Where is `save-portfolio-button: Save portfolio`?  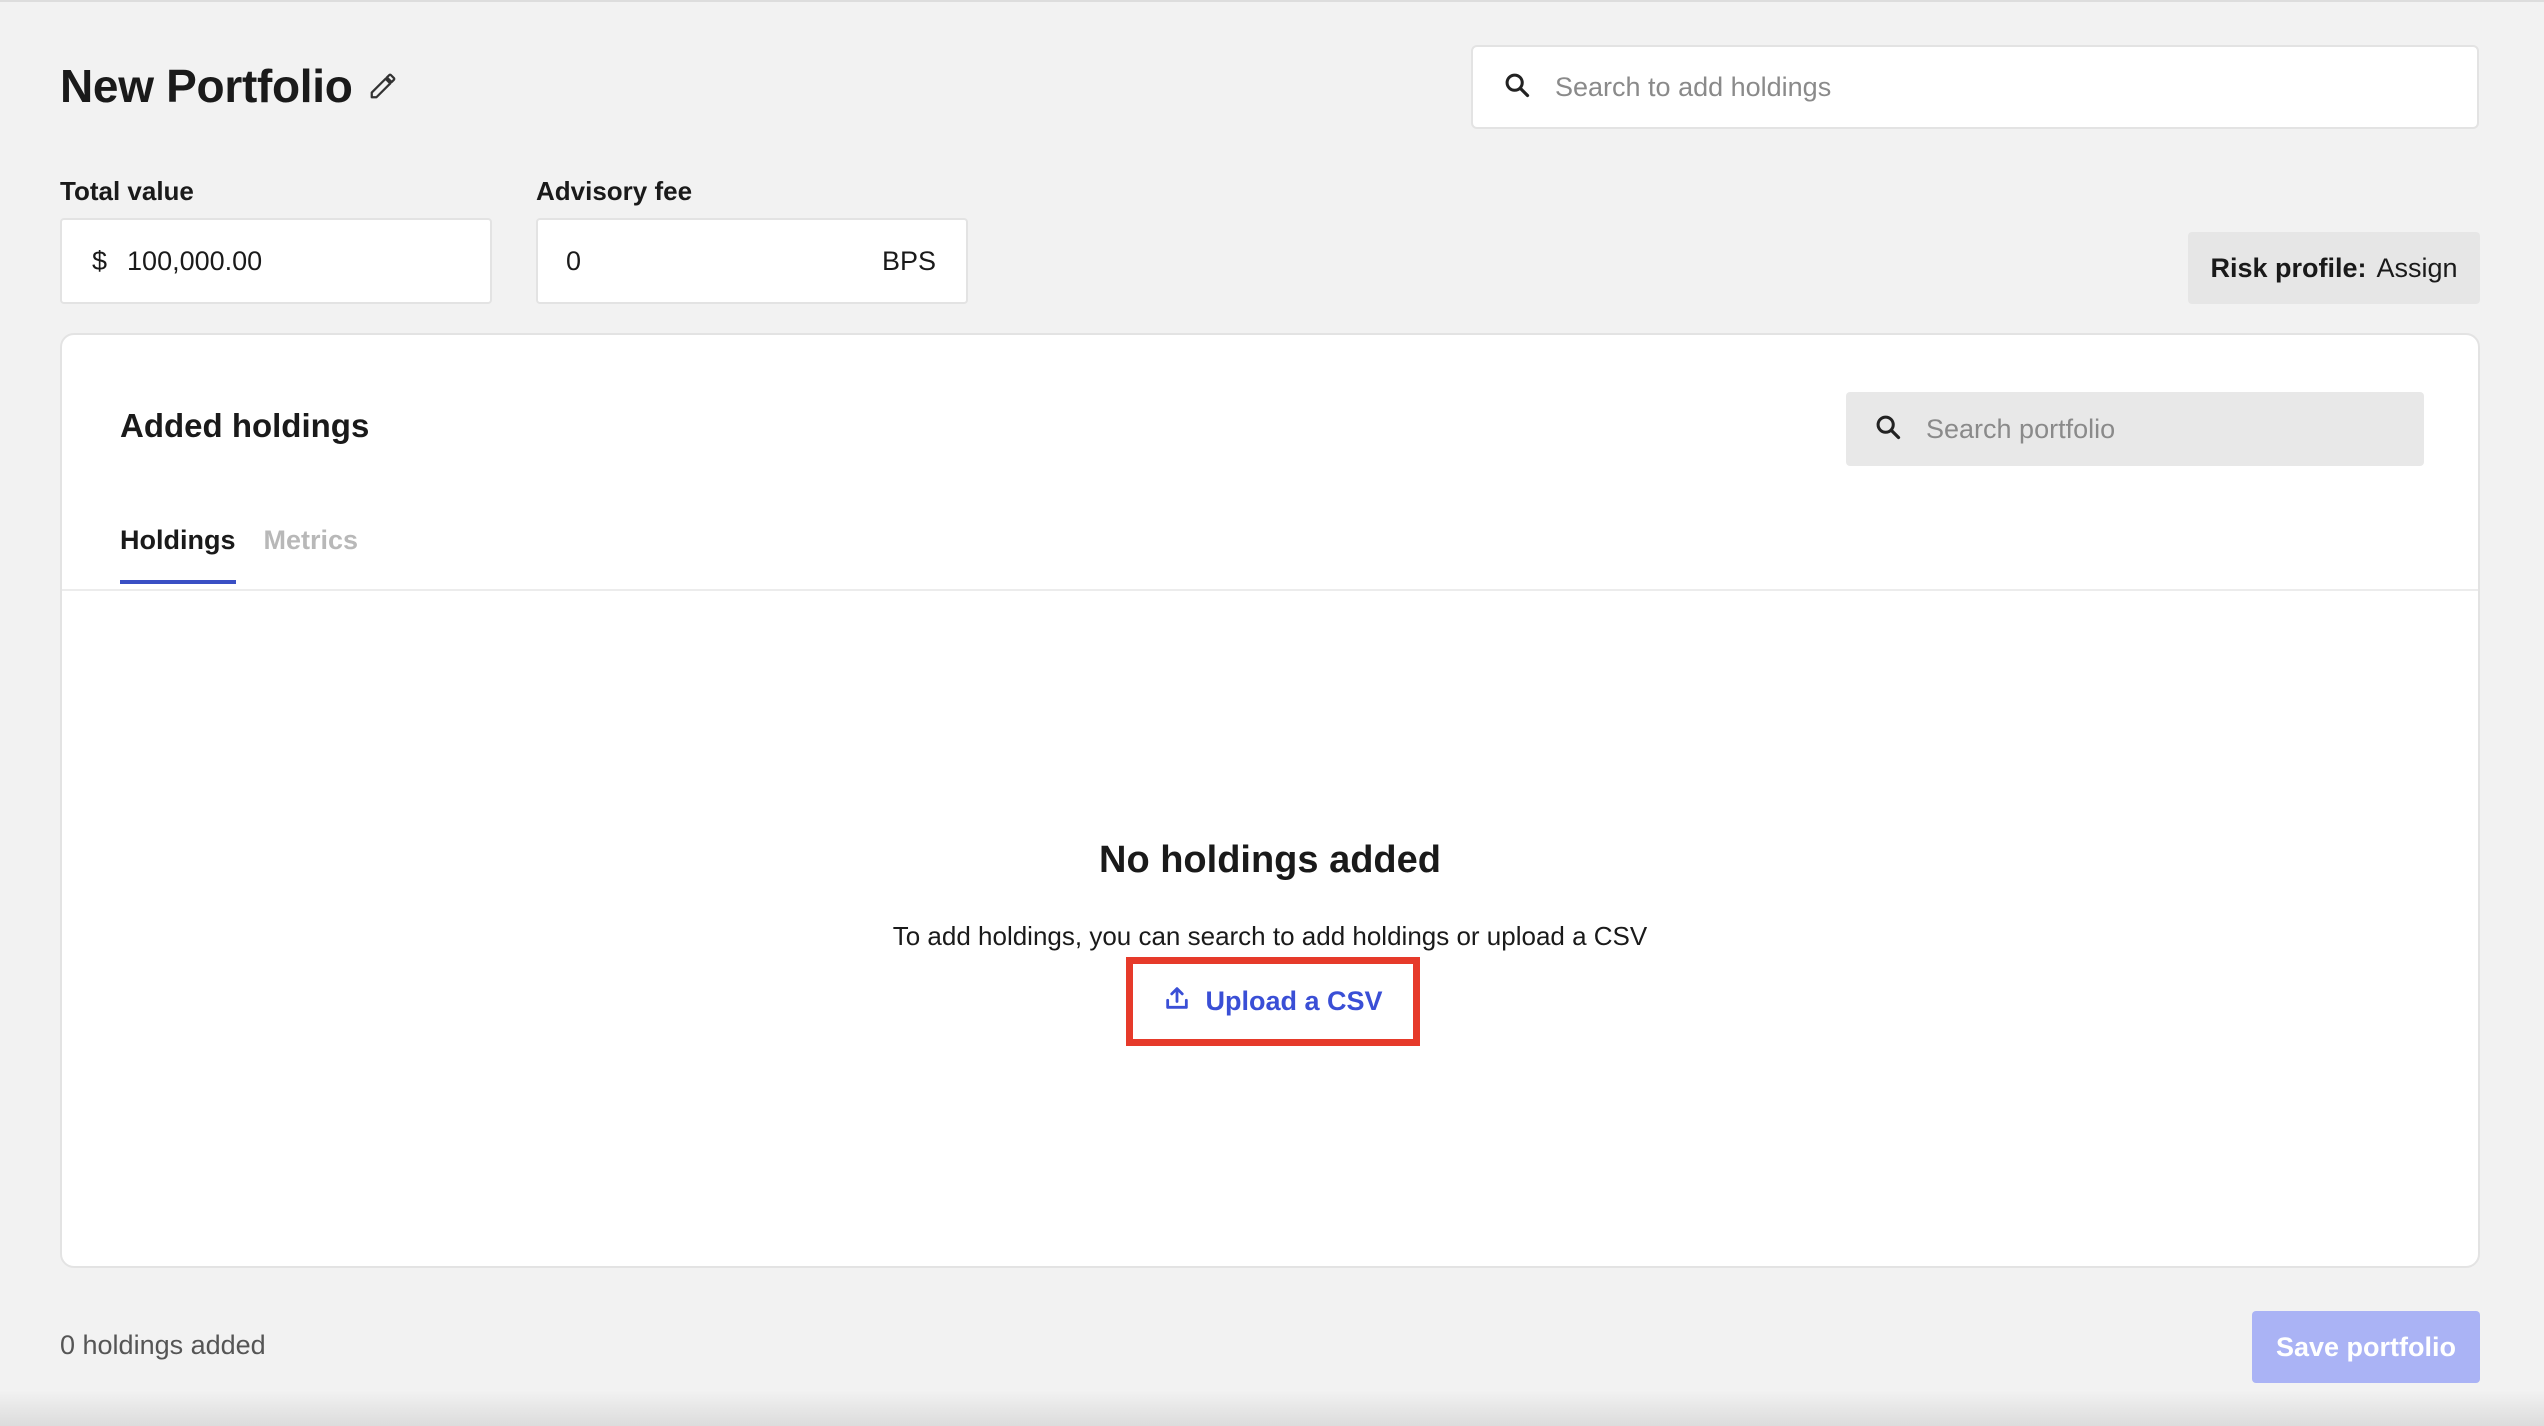 save-portfolio-button: Save portfolio is located at coordinates (2366, 1347).